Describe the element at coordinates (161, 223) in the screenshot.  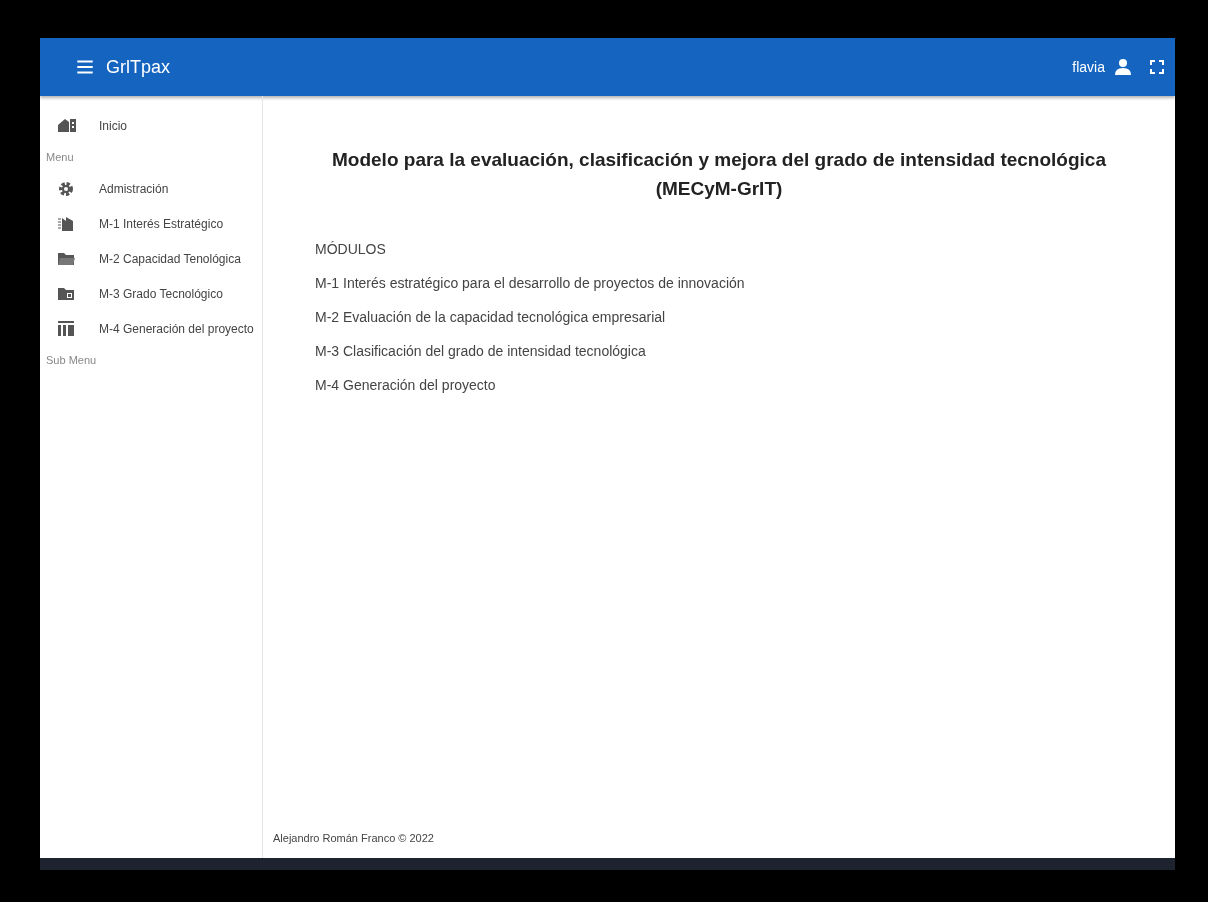
I see `sidebar-item: M-1 Interés Estratégico` at that location.